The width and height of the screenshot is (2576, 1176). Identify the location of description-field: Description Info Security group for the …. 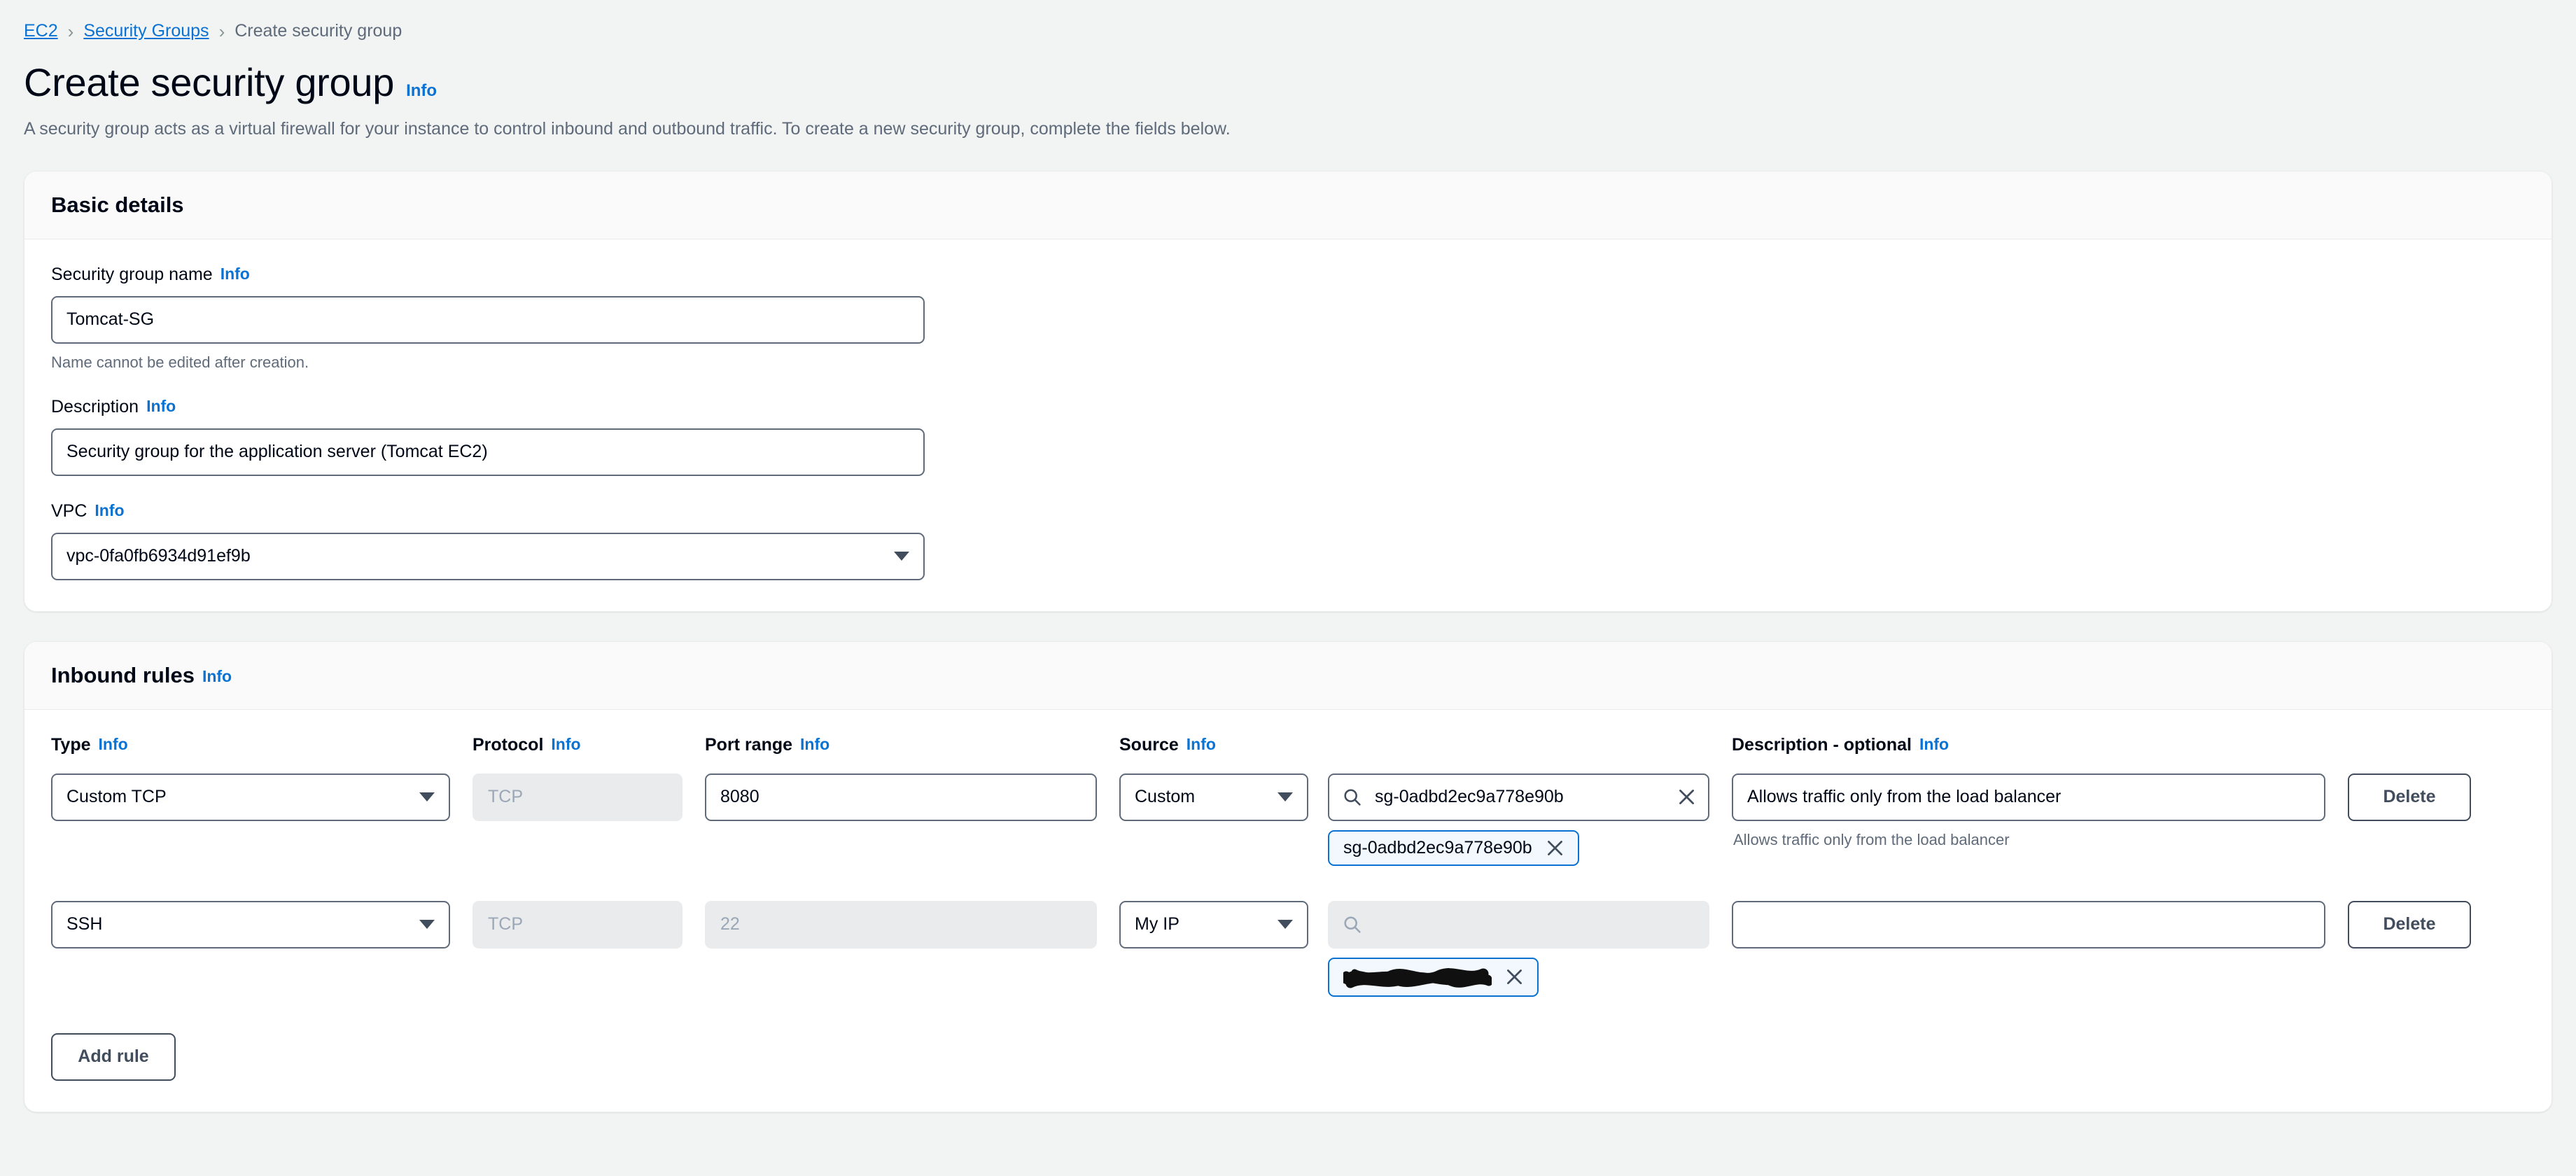
(1288, 436).